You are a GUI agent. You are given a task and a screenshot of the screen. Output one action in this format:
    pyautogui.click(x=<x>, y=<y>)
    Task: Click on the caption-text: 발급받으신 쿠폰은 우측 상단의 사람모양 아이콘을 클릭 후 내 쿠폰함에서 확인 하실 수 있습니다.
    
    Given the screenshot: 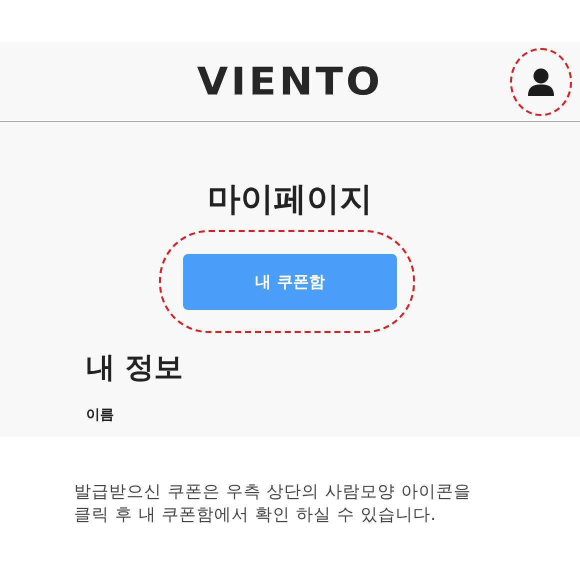 What is the action you would take?
    pyautogui.click(x=273, y=504)
    